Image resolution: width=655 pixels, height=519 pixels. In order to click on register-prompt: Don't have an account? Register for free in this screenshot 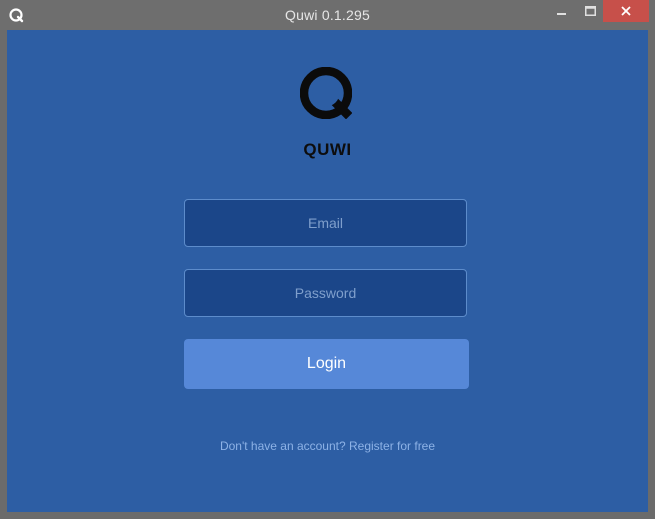, I will do `click(327, 446)`.